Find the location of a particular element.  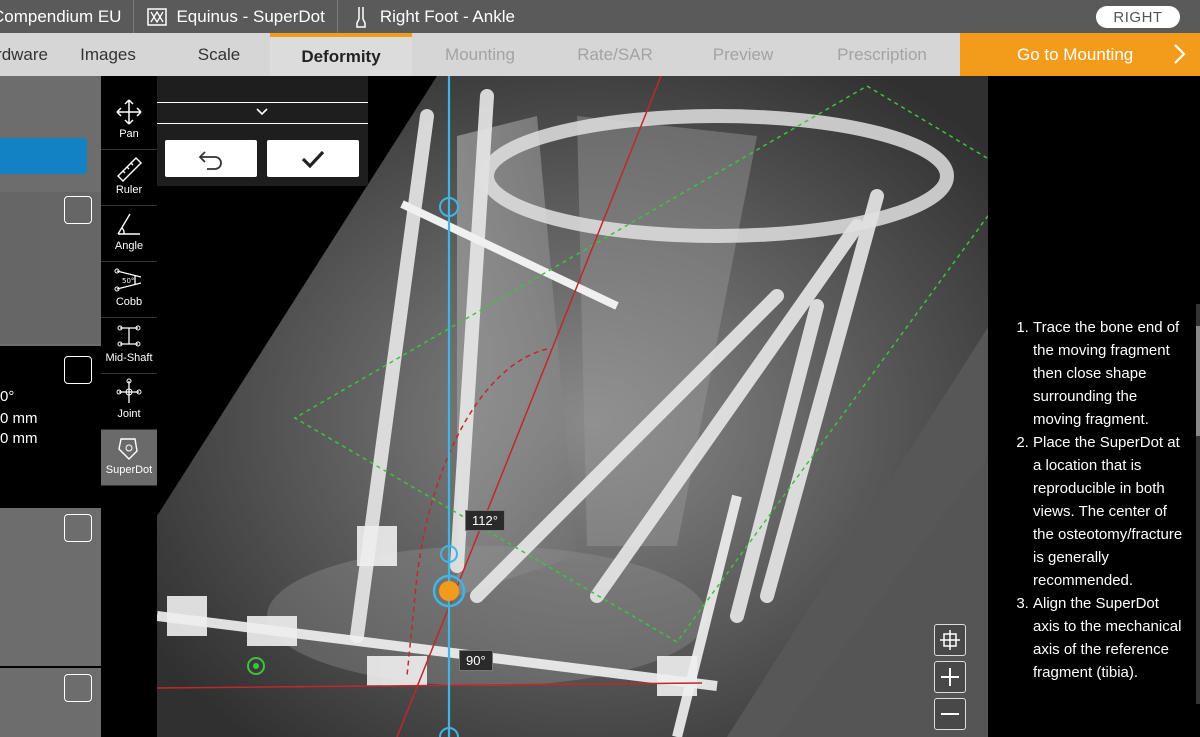

tab-mounting-label: Mounting is located at coordinates (480, 54).